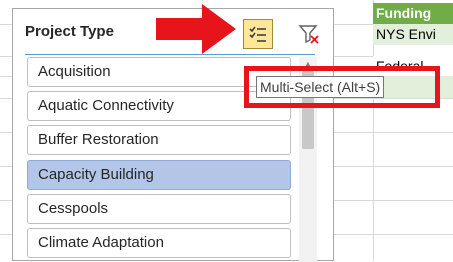 Image resolution: width=453 pixels, height=262 pixels. Describe the element at coordinates (69, 31) in the screenshot. I see `slicer-title: Project Type` at that location.